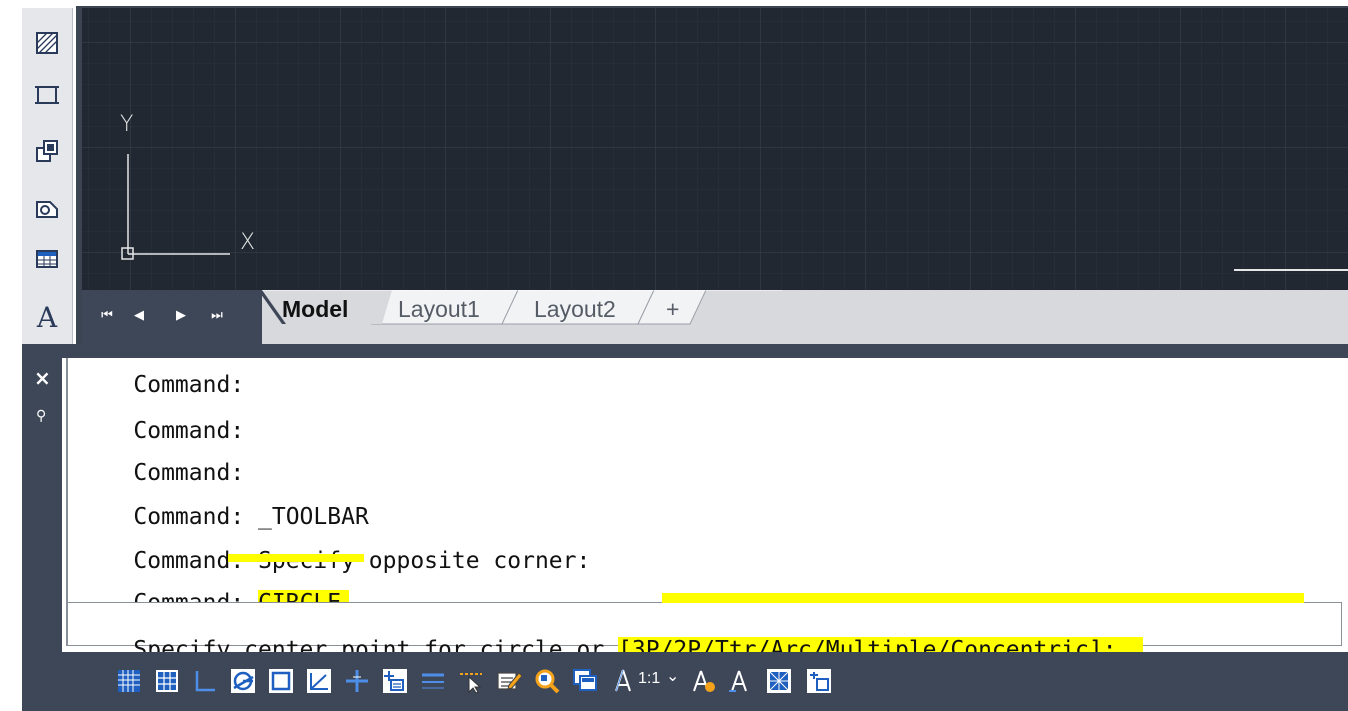 The width and height of the screenshot is (1348, 711). Describe the element at coordinates (42, 499) in the screenshot. I see `command-window-grip: × ⚲` at that location.